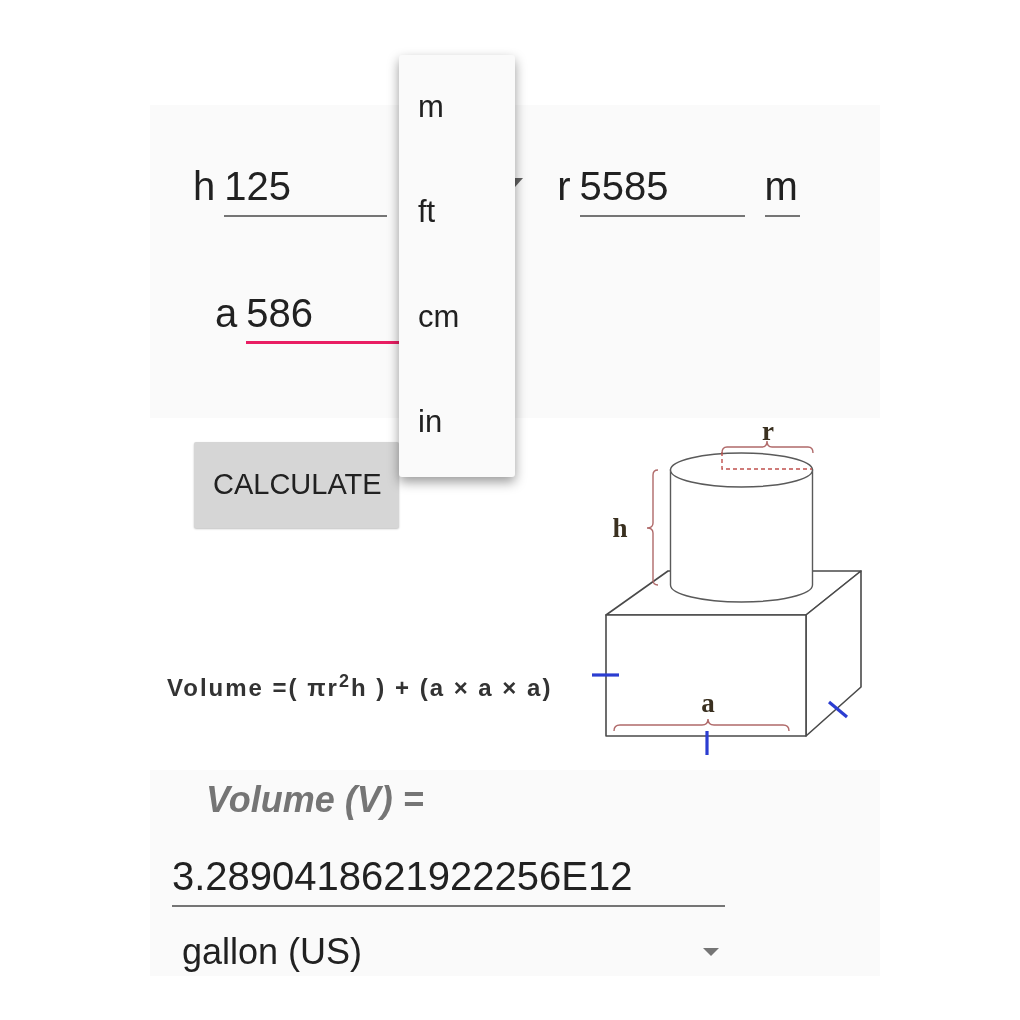  Describe the element at coordinates (782, 190) in the screenshot. I see `unit-dropdown: m` at that location.